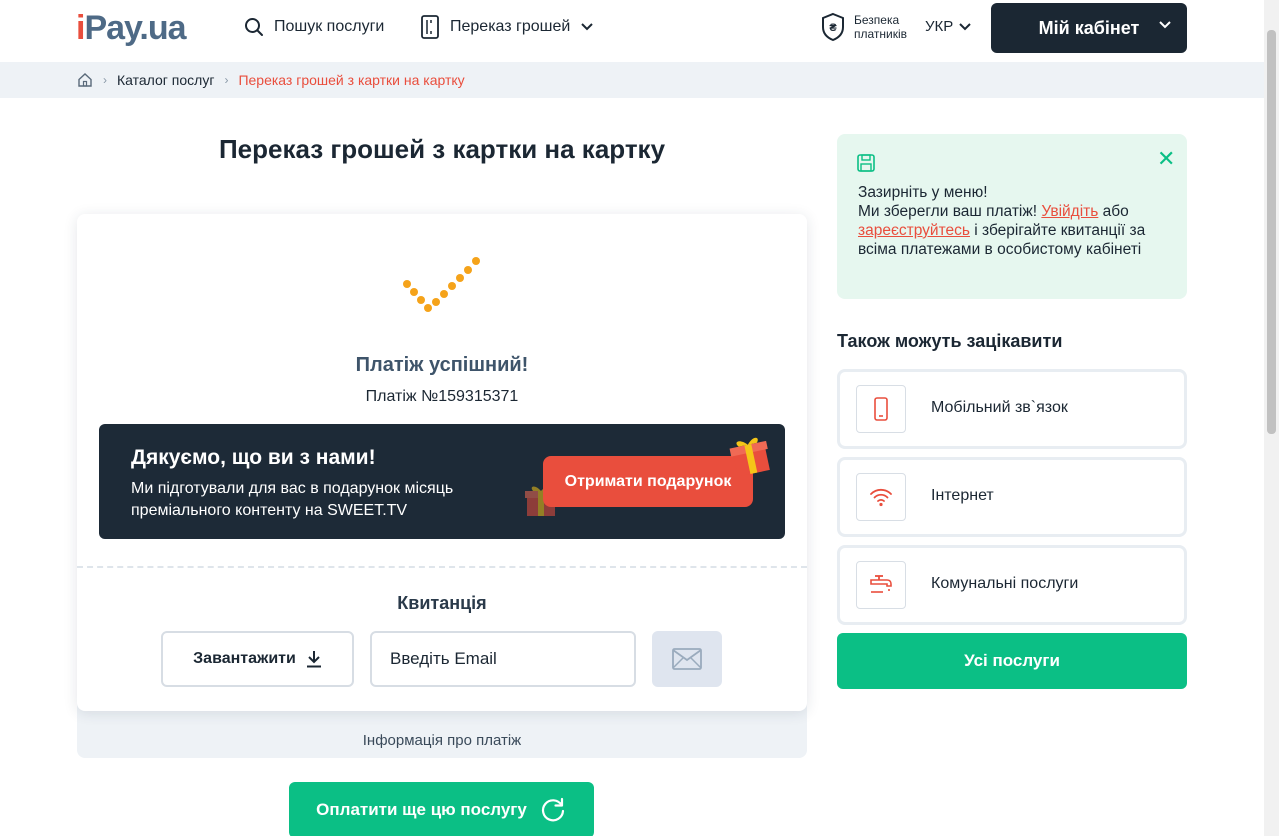 The height and width of the screenshot is (836, 1279). I want to click on payer-security-link: ₴ Безпека платників, so click(863, 27).